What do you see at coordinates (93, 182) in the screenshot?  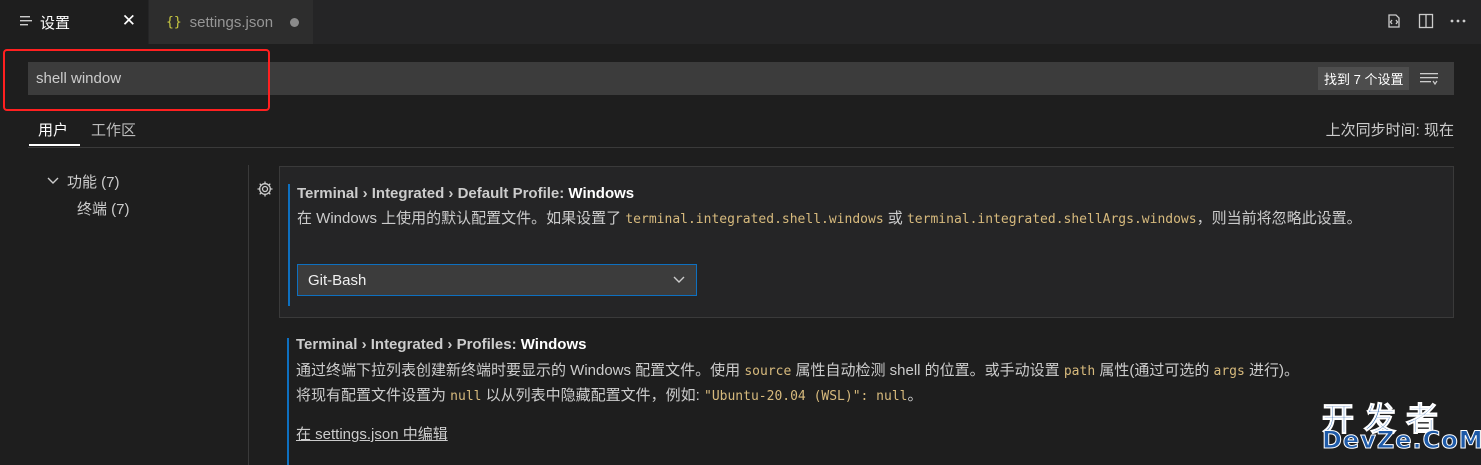 I see `toc-item-label: 功能 (7)` at bounding box center [93, 182].